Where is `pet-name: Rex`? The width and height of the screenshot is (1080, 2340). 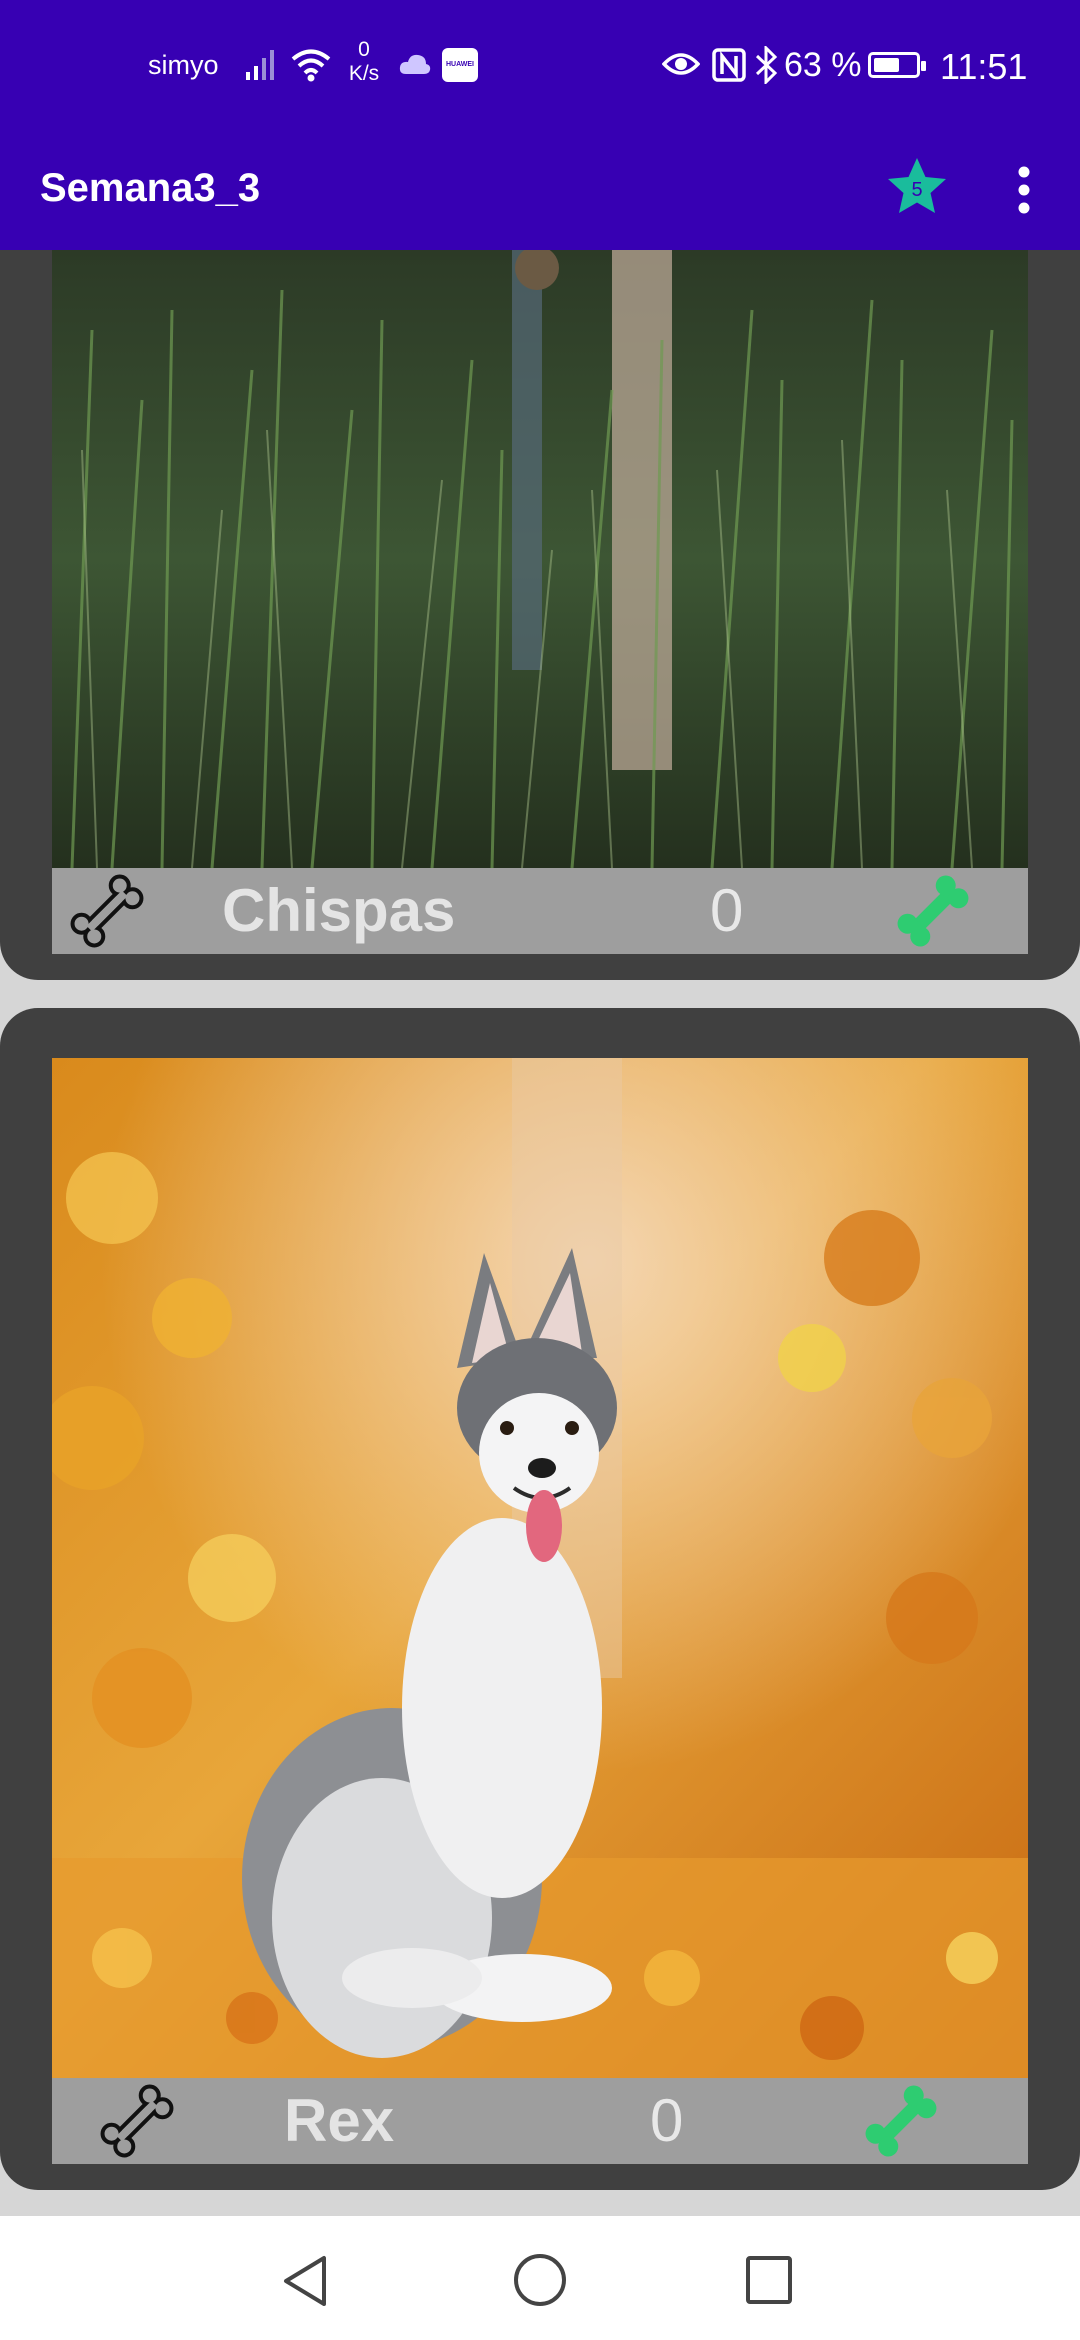 pet-name: Rex is located at coordinates (339, 2120).